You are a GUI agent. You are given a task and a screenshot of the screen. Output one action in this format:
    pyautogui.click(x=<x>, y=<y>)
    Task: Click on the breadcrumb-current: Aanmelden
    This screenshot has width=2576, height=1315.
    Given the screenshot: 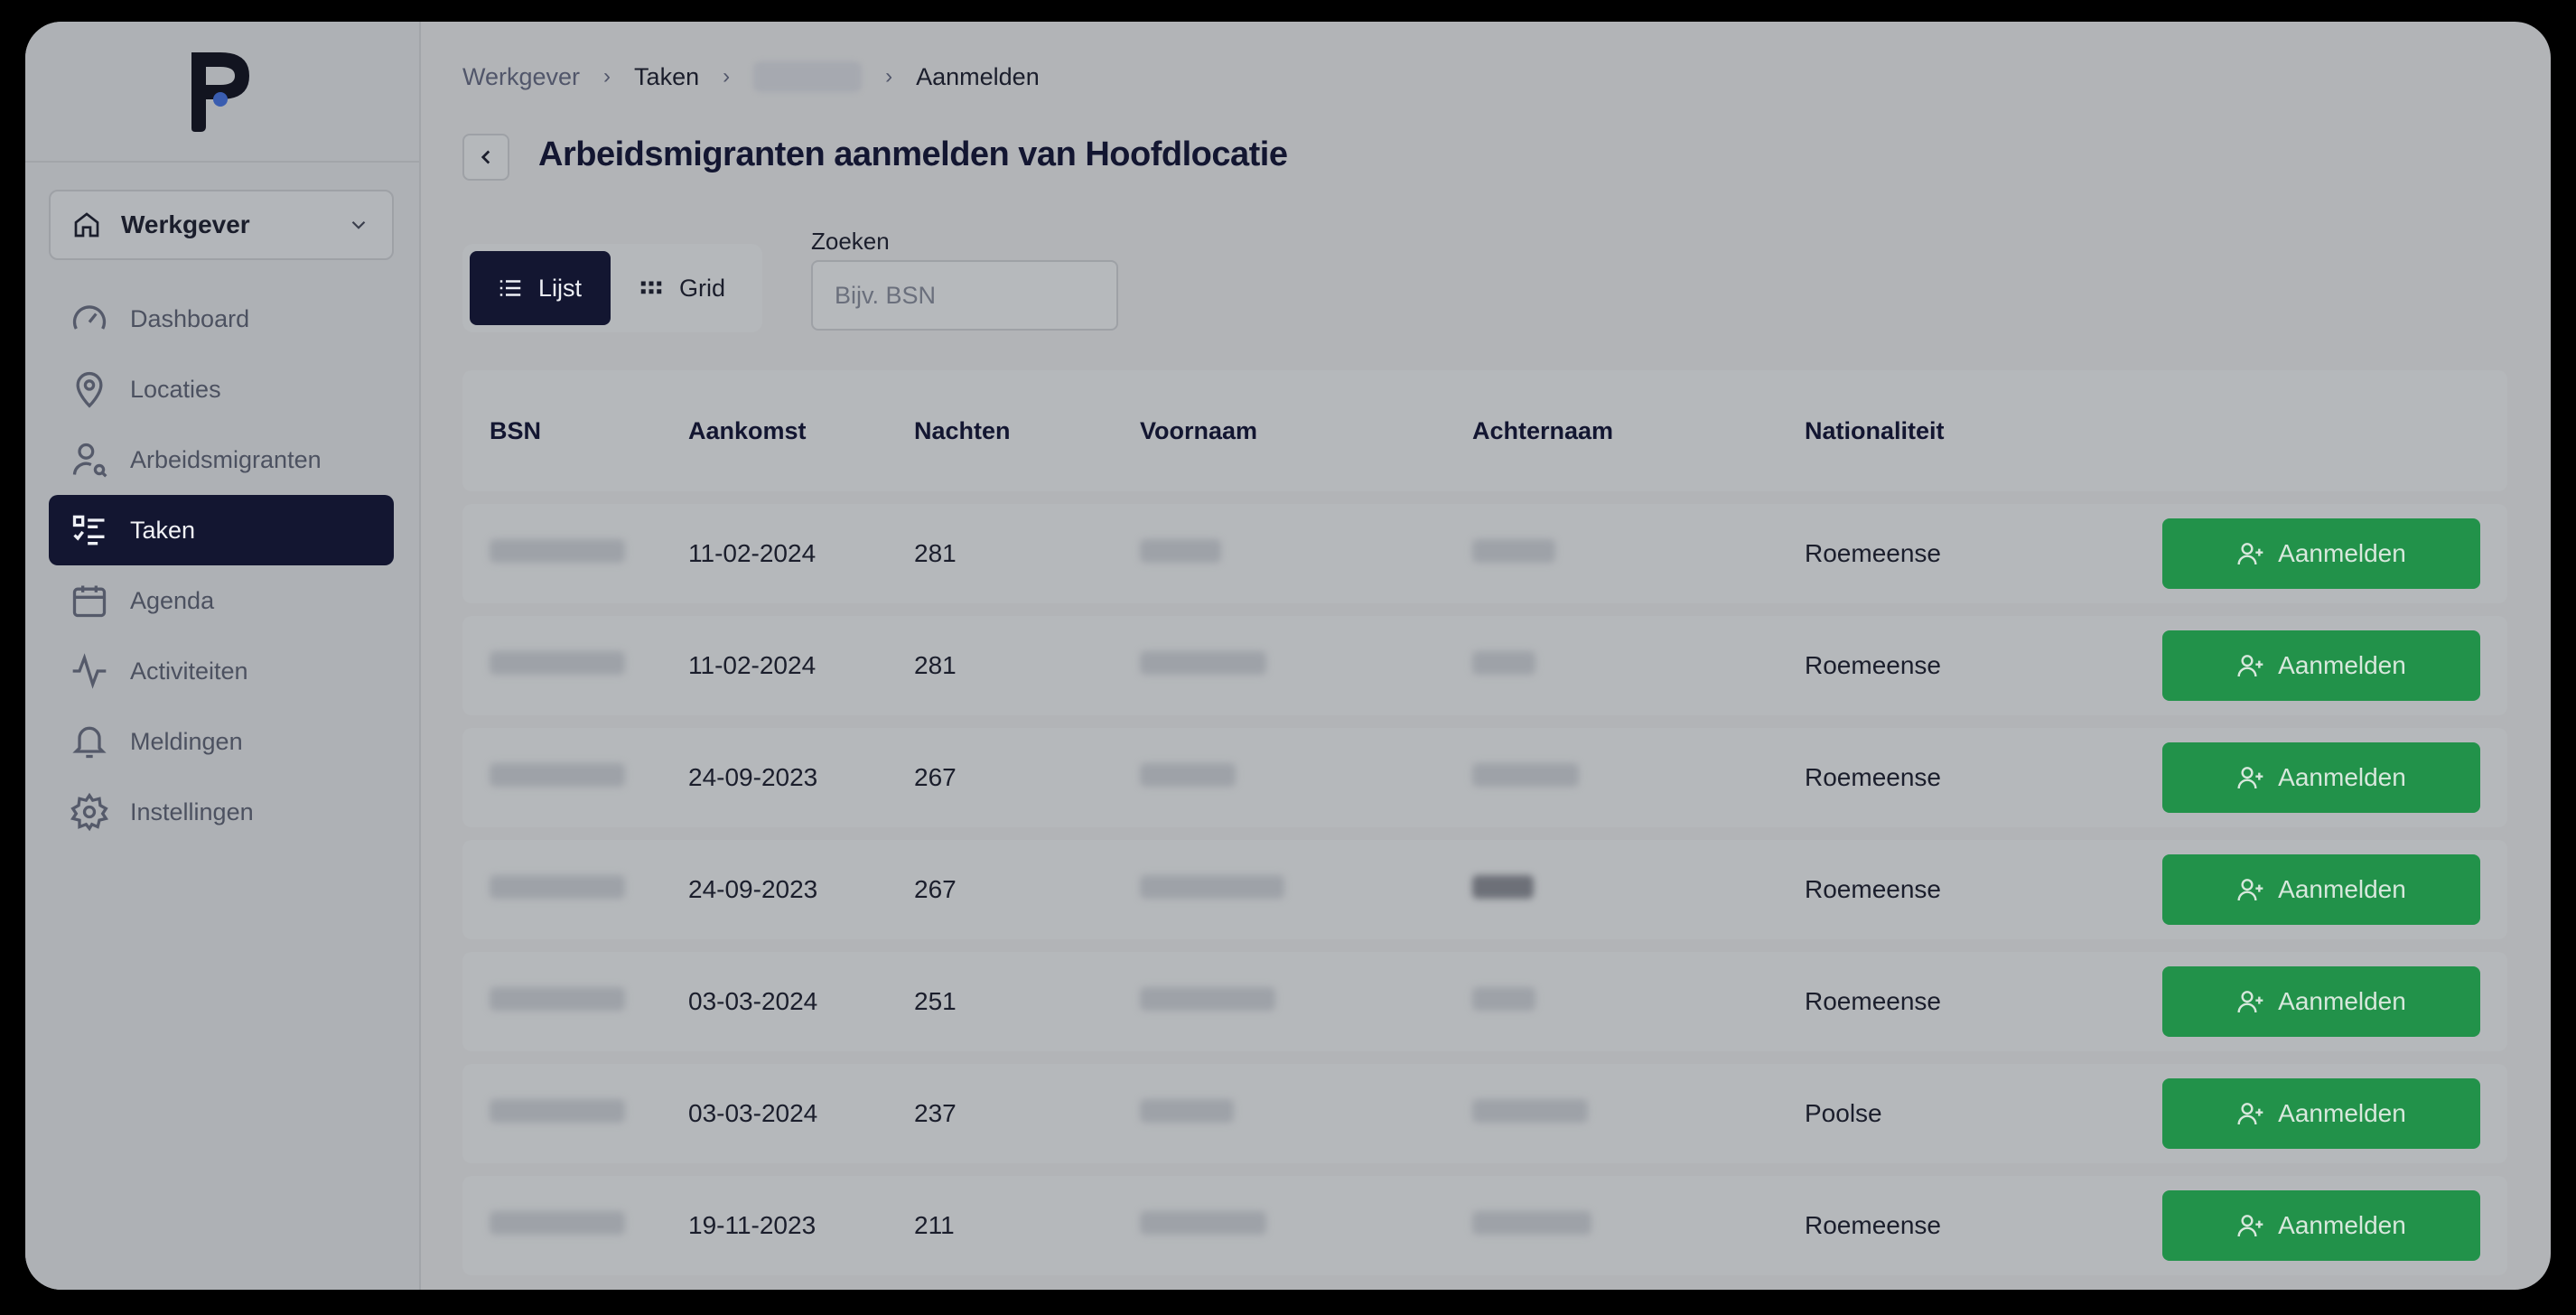 What is the action you would take?
    pyautogui.click(x=978, y=76)
    